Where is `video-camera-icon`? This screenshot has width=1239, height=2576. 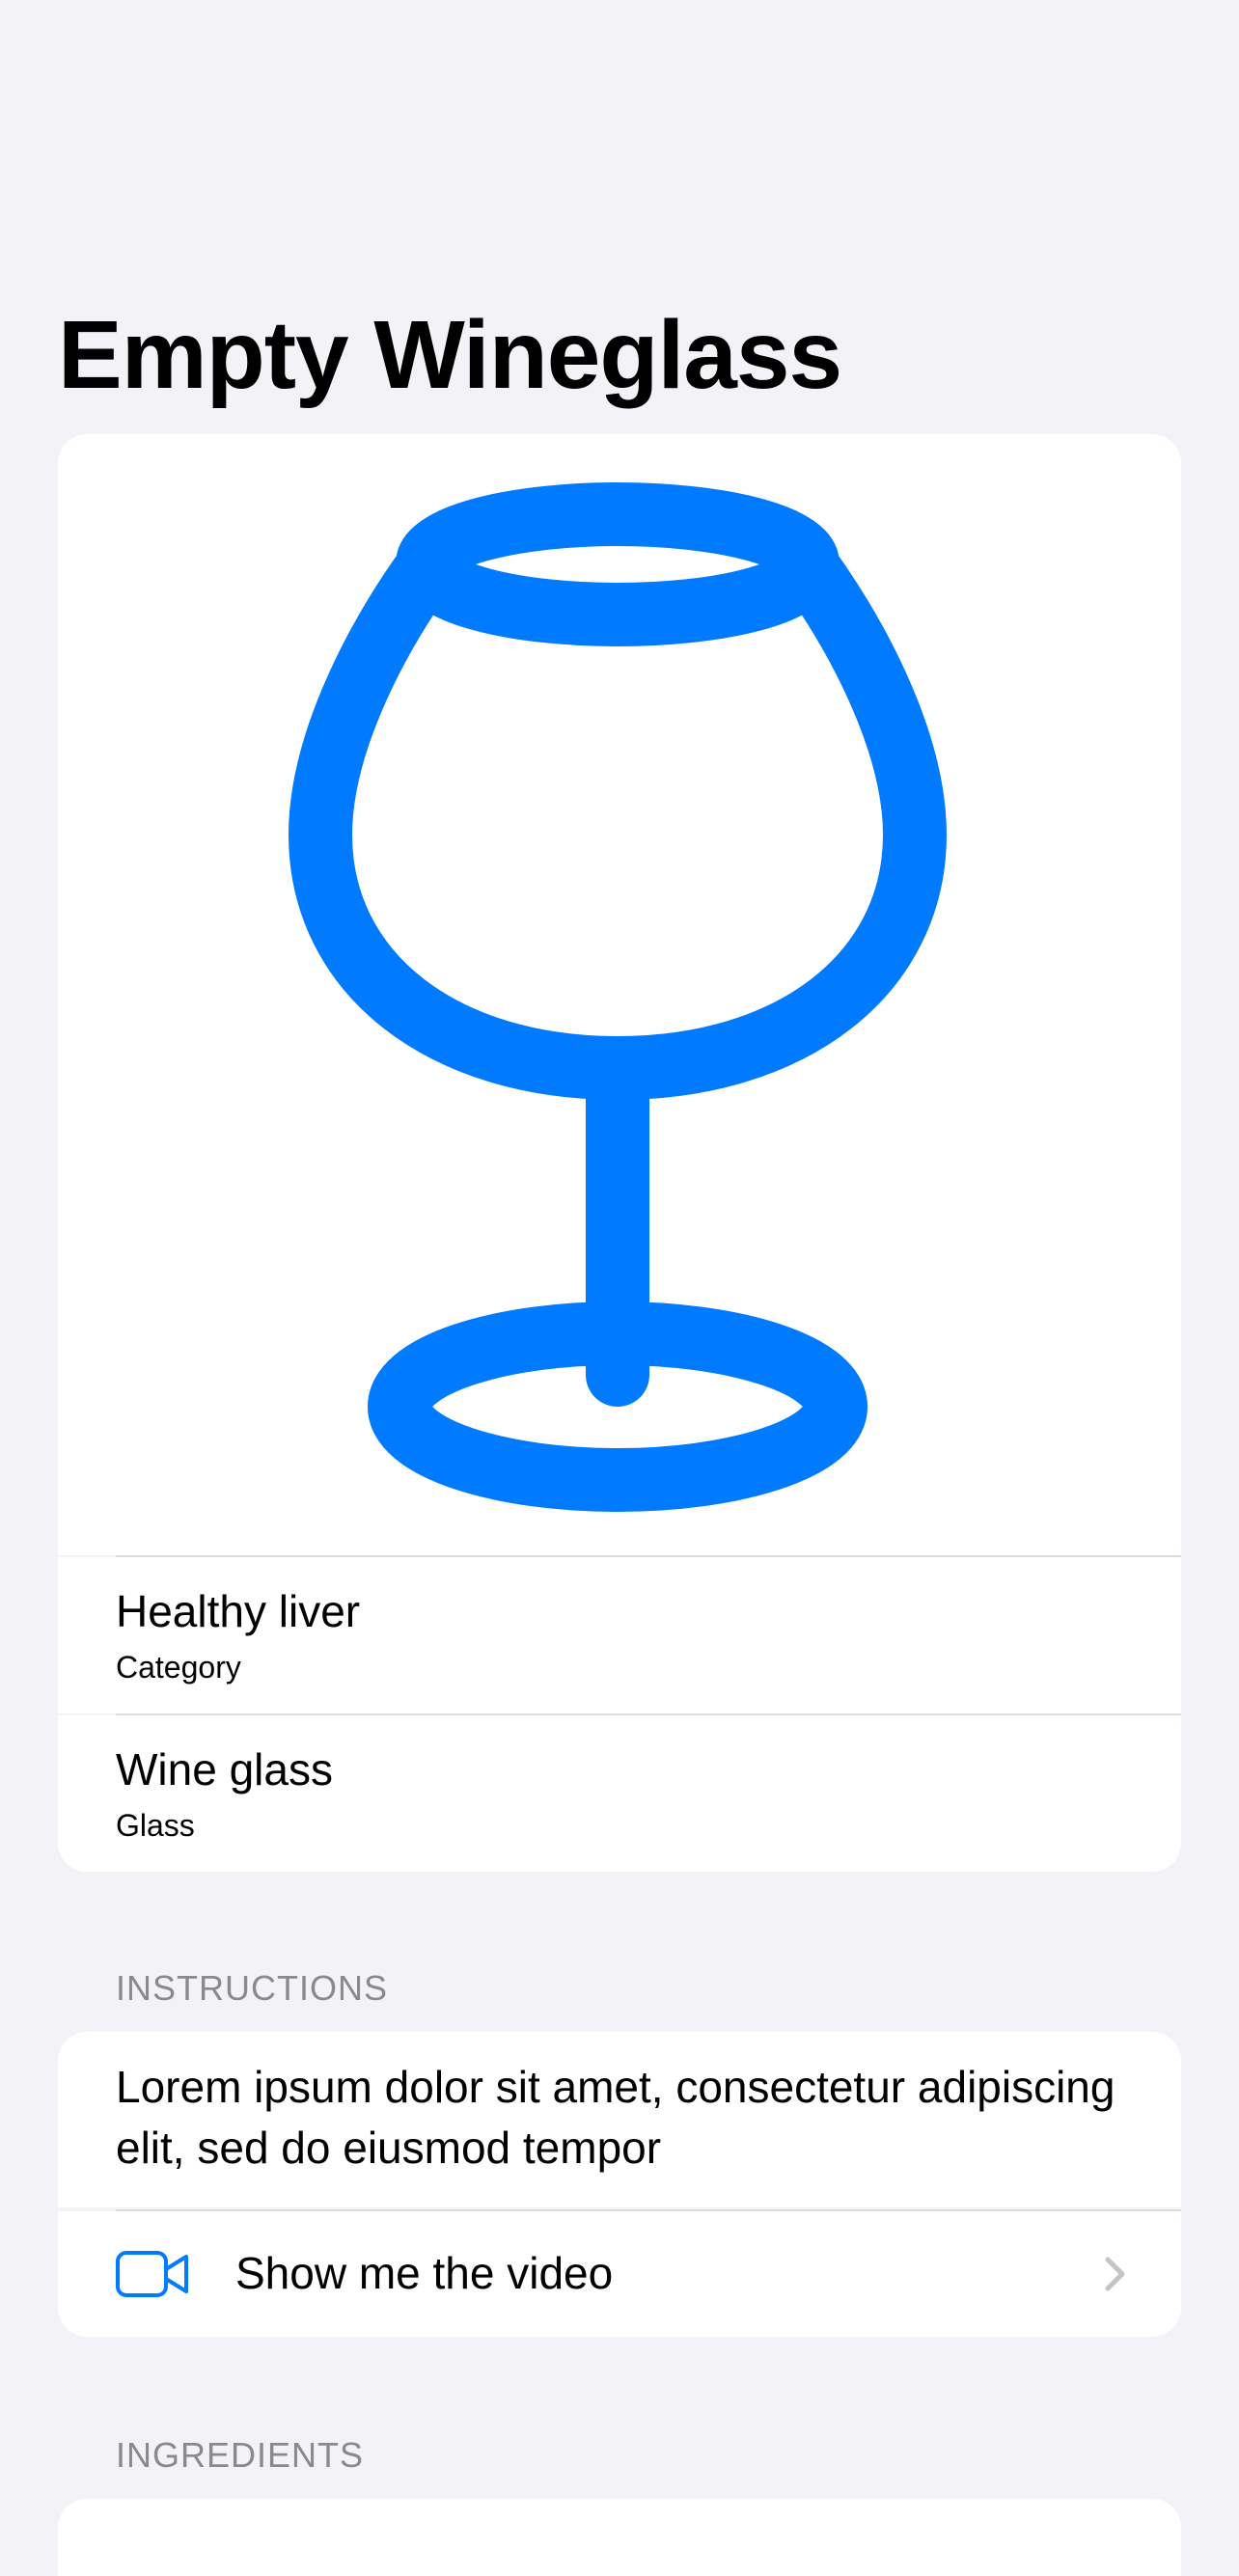
video-camera-icon is located at coordinates (152, 2274).